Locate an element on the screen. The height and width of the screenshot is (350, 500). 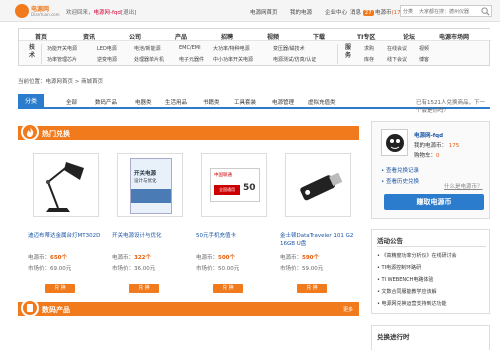
service-link: 求购 is located at coordinates (369, 48).